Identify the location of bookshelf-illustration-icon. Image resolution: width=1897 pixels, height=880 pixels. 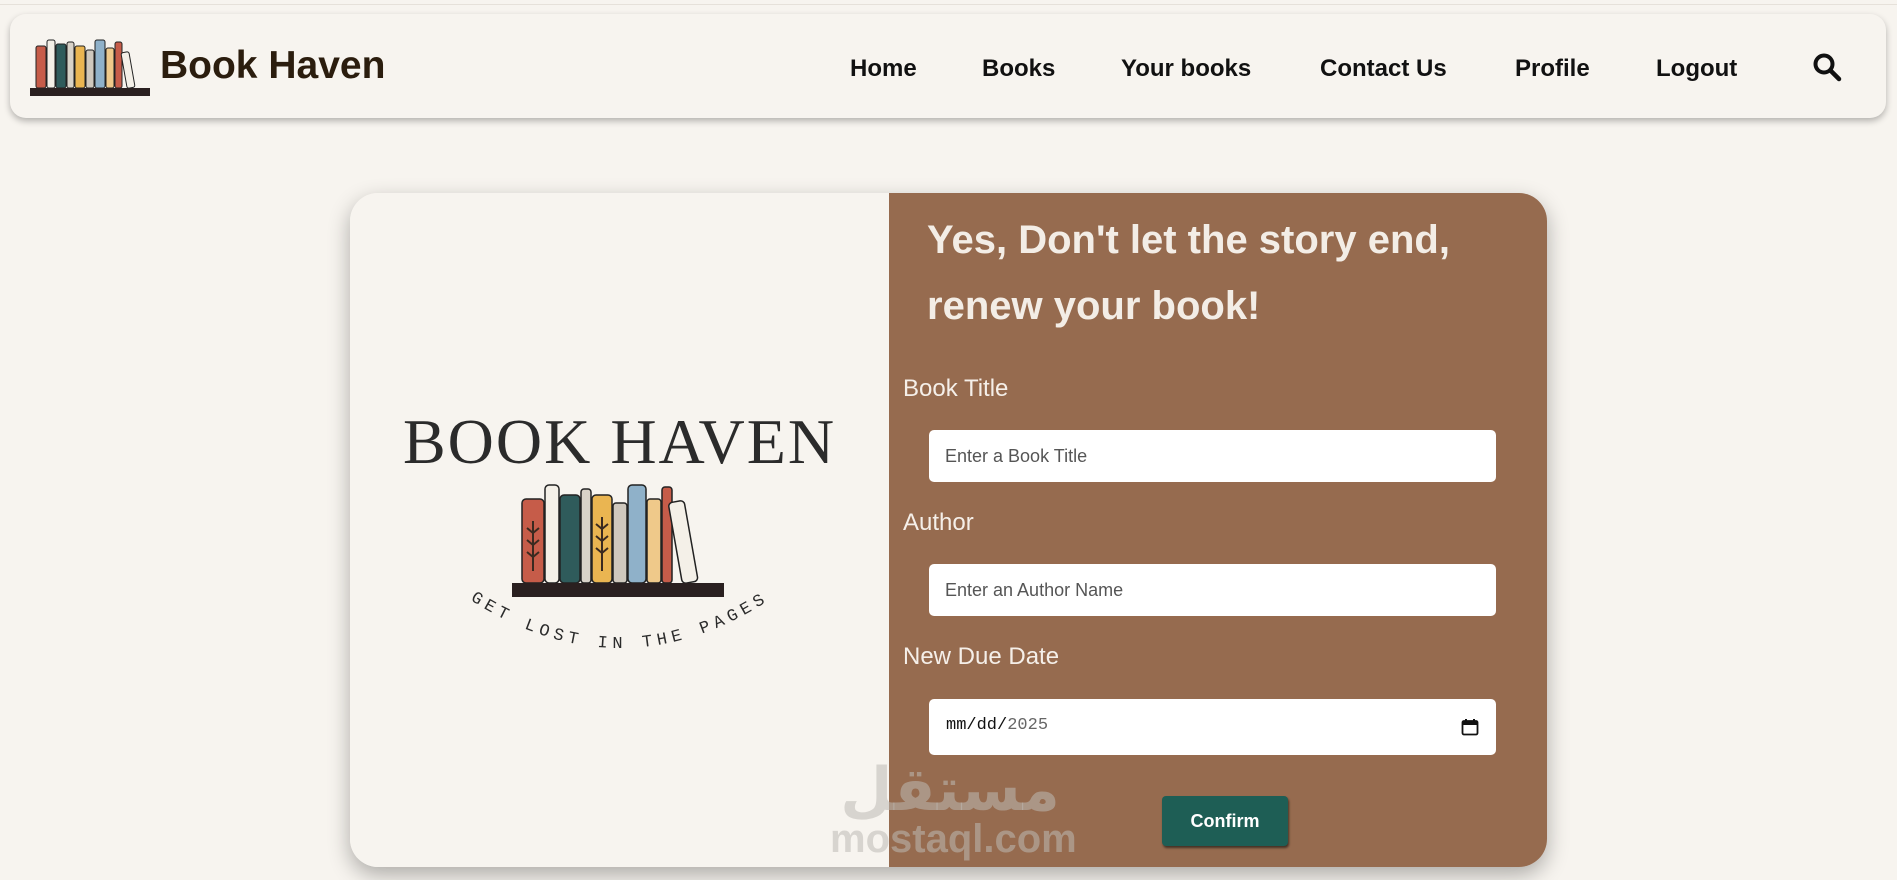
(618, 540).